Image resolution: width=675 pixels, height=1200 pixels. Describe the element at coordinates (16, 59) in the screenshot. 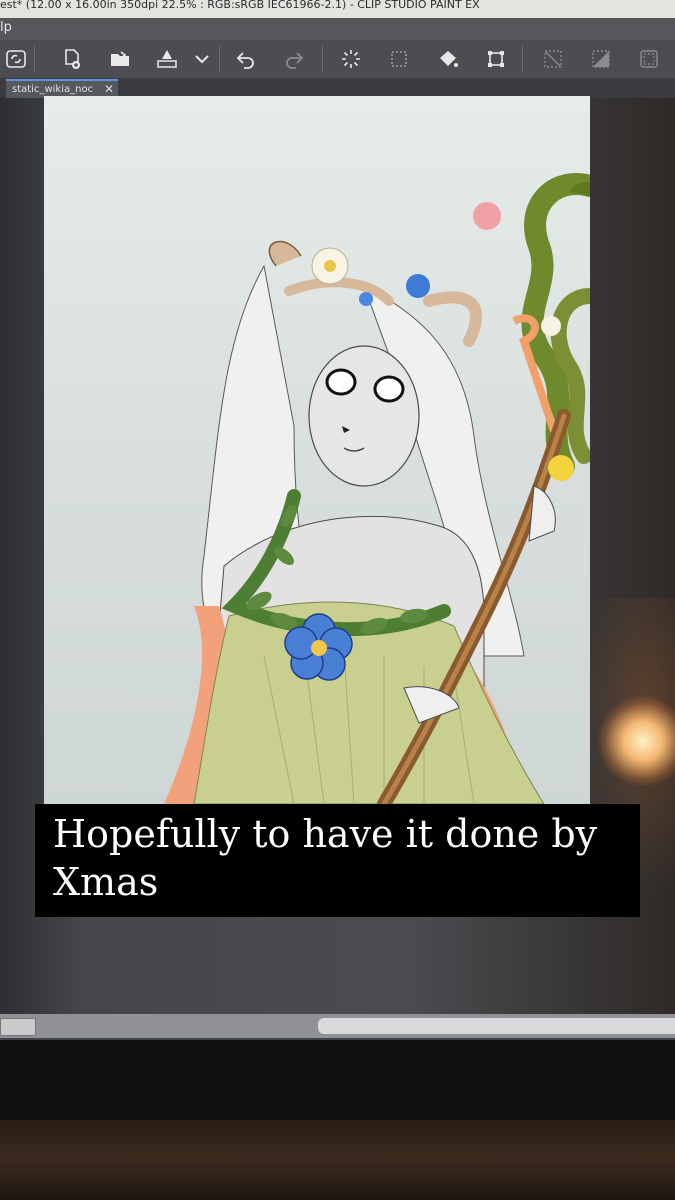

I see `clip-icon` at that location.